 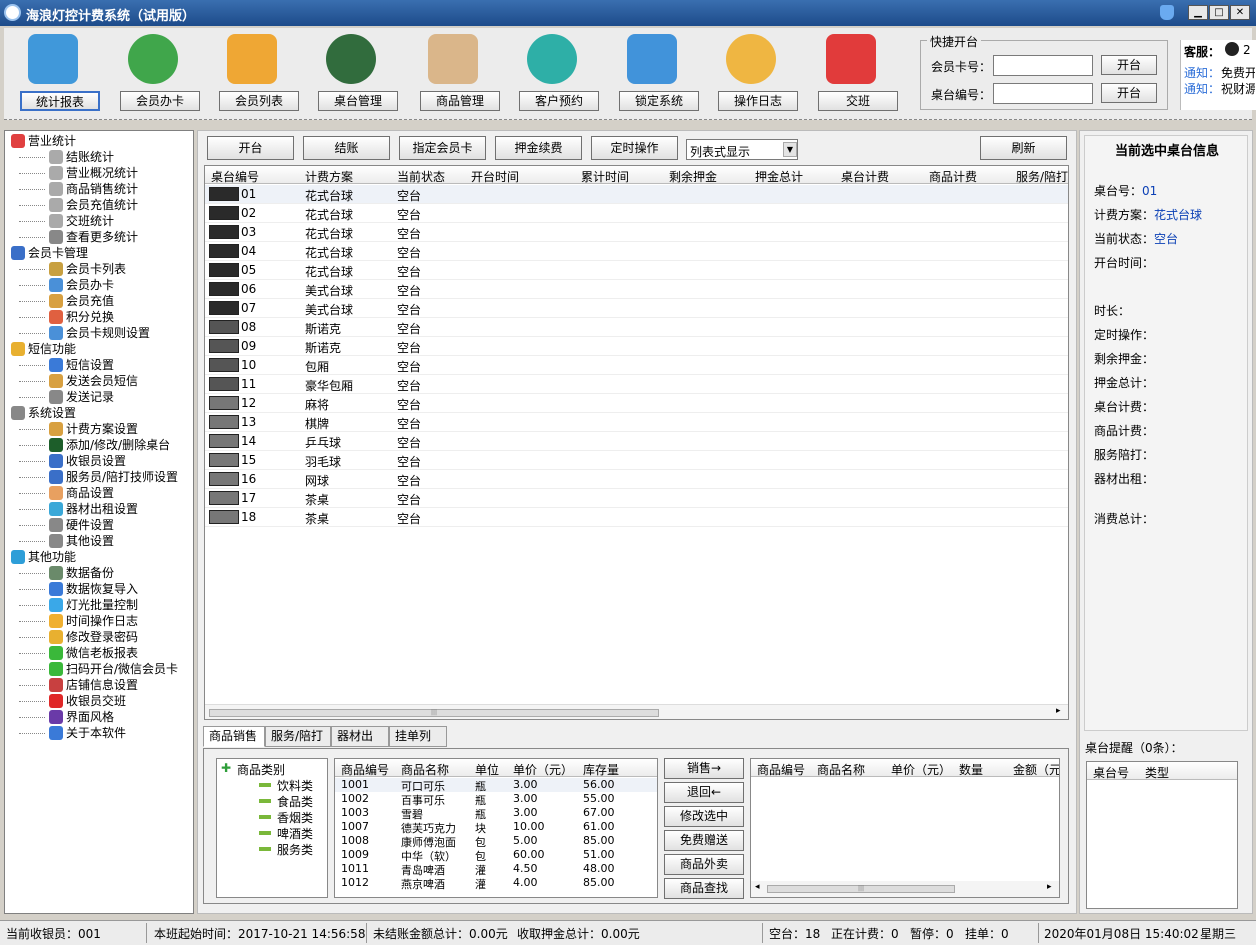 What do you see at coordinates (781, 769) in the screenshot?
I see `sold-col-1: 商品编号` at bounding box center [781, 769].